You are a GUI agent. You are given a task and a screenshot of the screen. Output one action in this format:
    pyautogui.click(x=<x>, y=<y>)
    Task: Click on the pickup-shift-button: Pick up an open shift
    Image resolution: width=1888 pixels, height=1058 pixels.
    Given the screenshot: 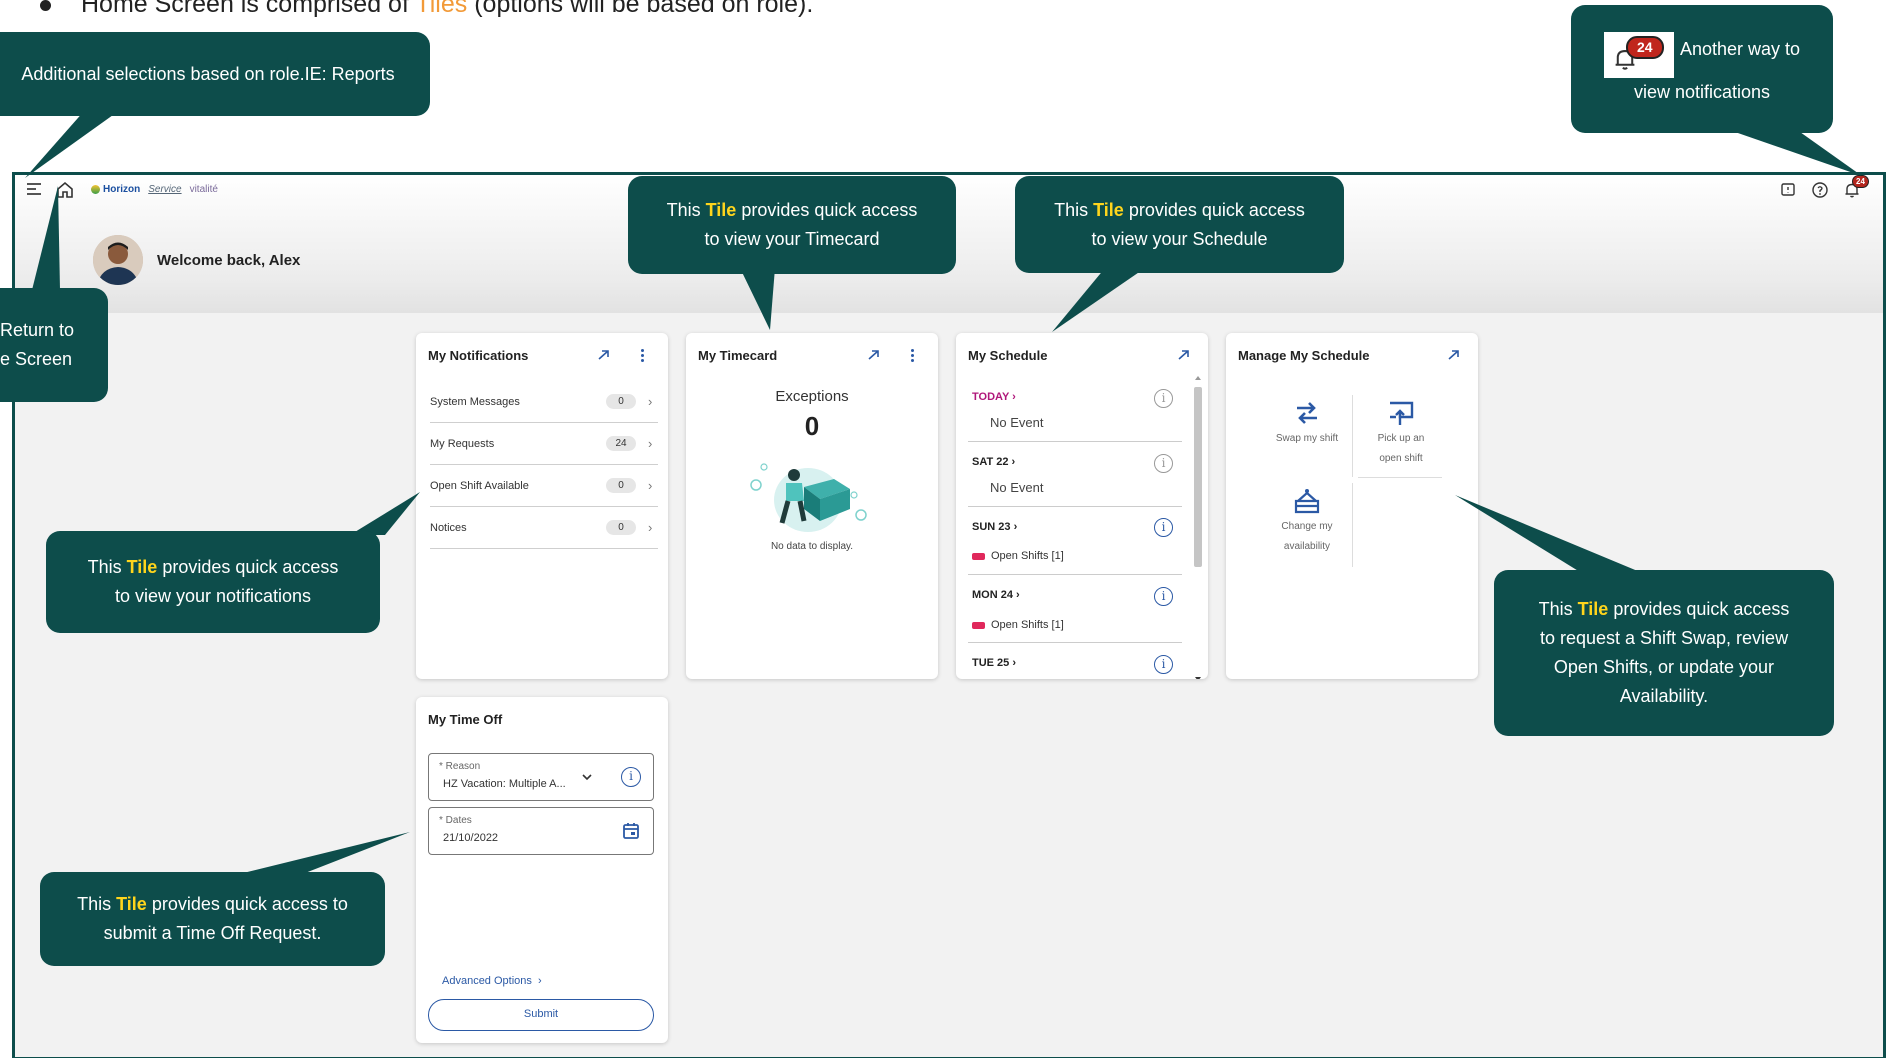 What is the action you would take?
    pyautogui.click(x=1401, y=434)
    